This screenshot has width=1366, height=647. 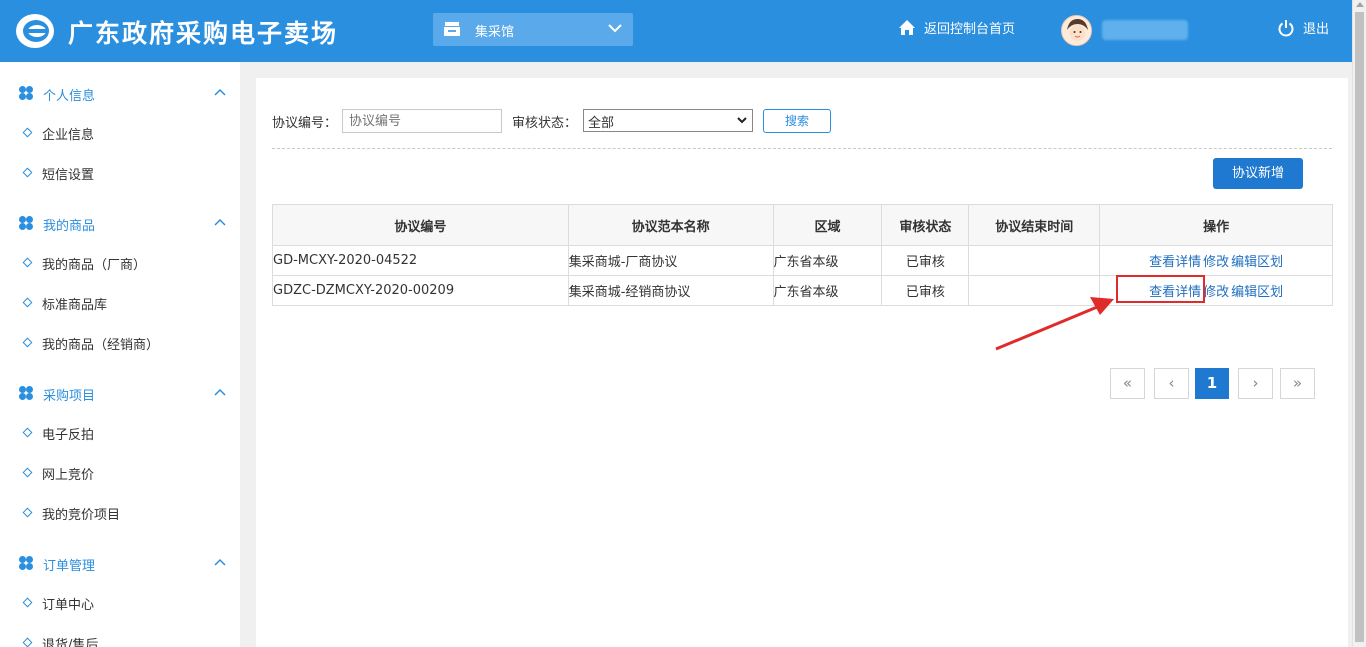 What do you see at coordinates (68, 135) in the screenshot?
I see `sidebar-item-label: 企业信息` at bounding box center [68, 135].